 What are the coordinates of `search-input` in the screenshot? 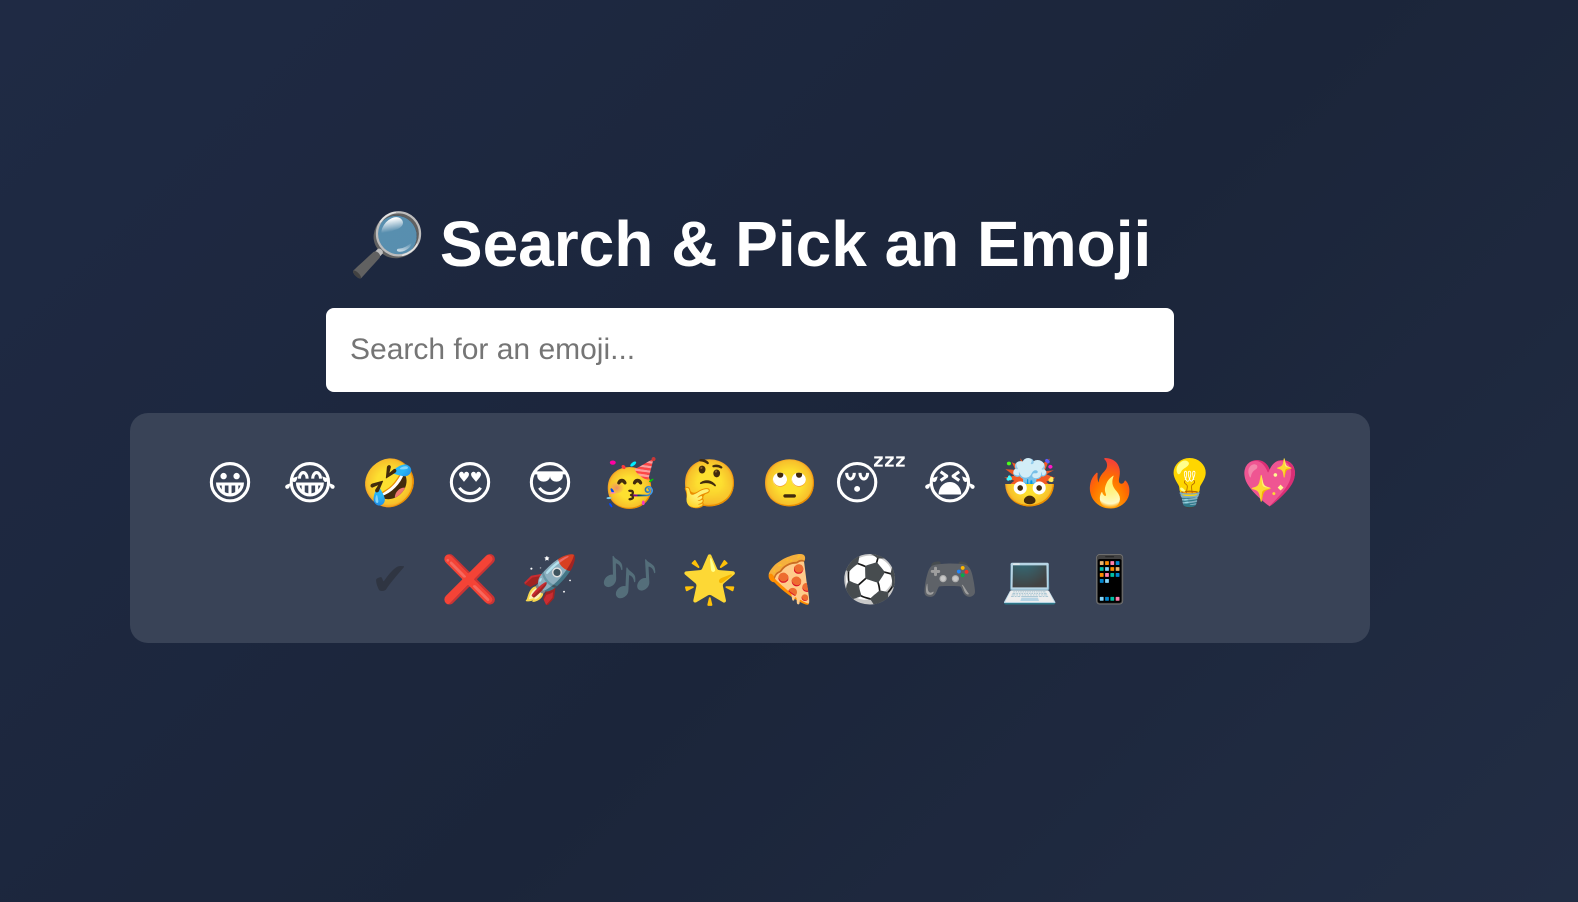 It's located at (750, 350).